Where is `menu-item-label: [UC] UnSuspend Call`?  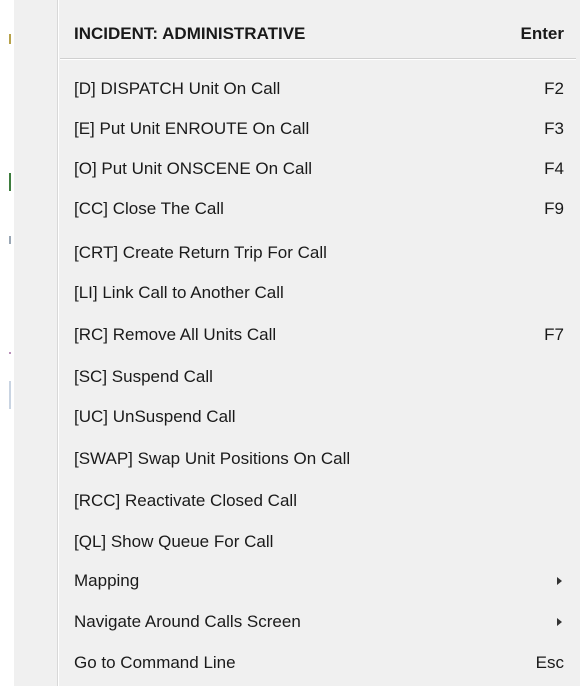 menu-item-label: [UC] UnSuspend Call is located at coordinates (155, 416).